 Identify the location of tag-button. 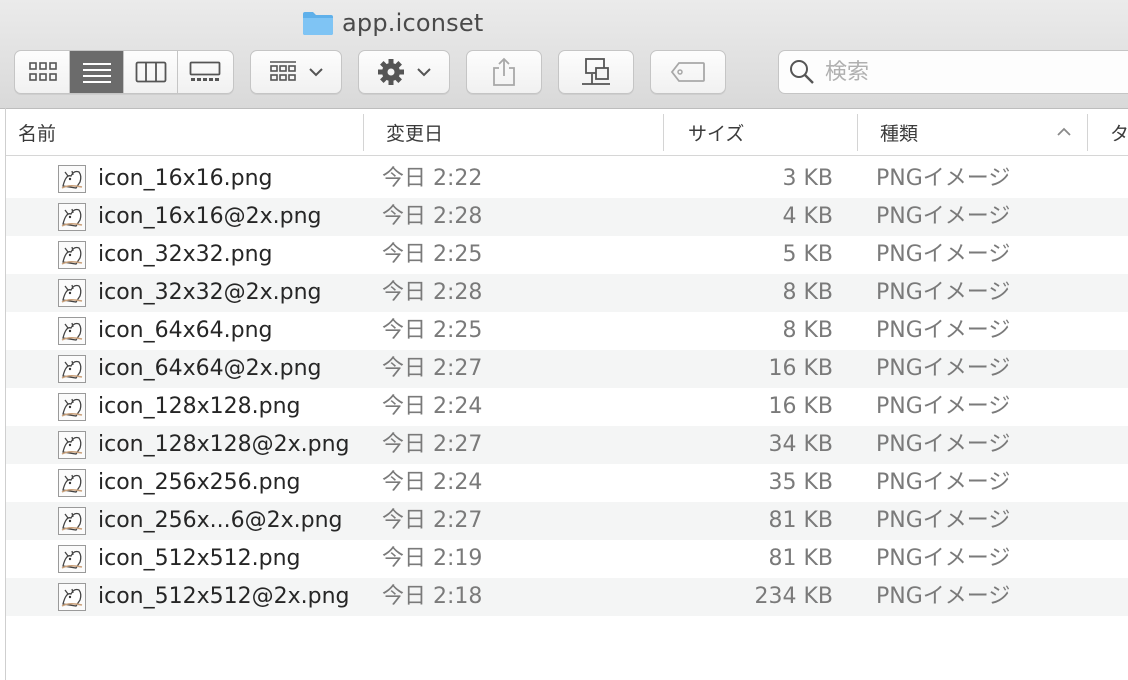
(688, 72).